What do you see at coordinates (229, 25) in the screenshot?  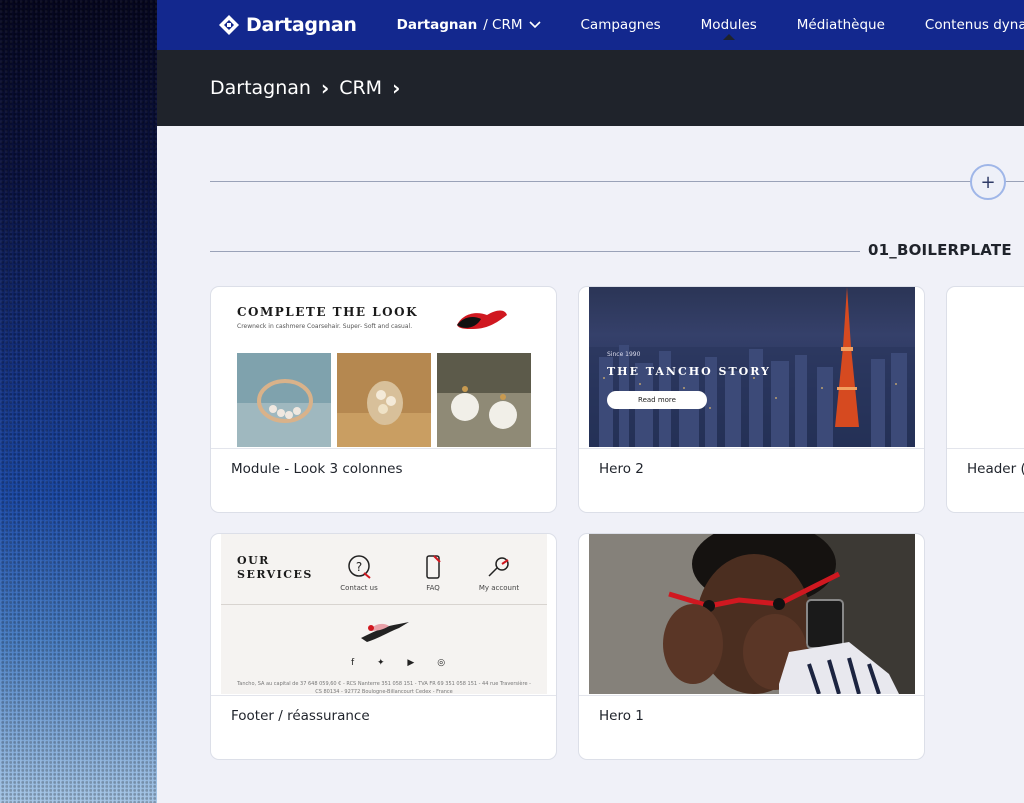 I see `dartagnan-logo-icon` at bounding box center [229, 25].